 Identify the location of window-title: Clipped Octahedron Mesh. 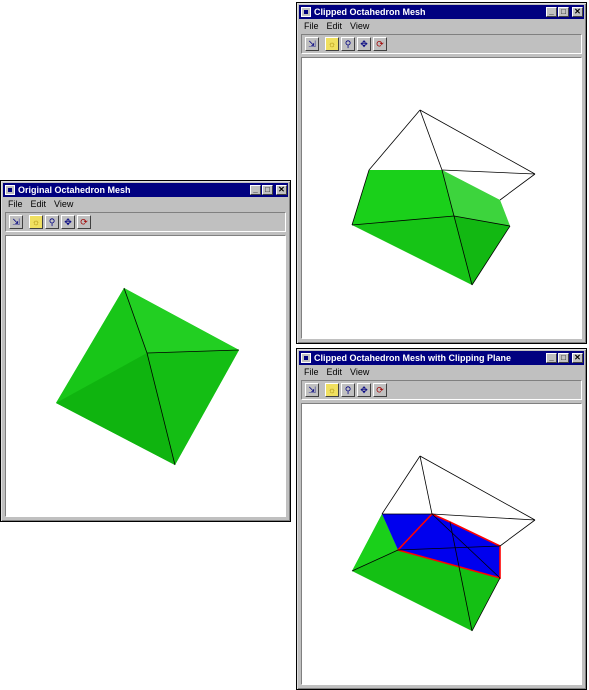
(370, 12).